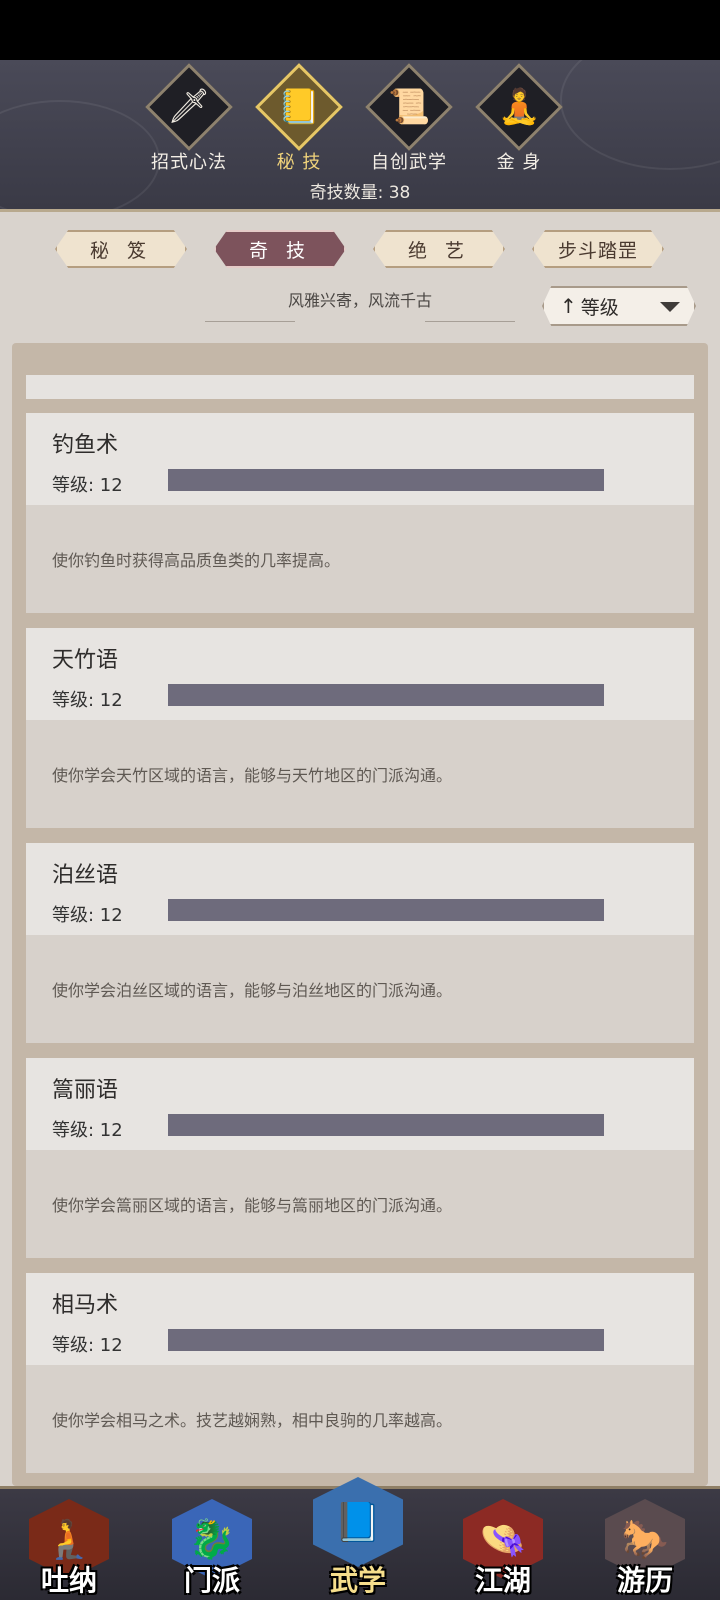 This screenshot has height=1600, width=720. What do you see at coordinates (568, 306) in the screenshot?
I see `arrow-up-icon: ↑` at bounding box center [568, 306].